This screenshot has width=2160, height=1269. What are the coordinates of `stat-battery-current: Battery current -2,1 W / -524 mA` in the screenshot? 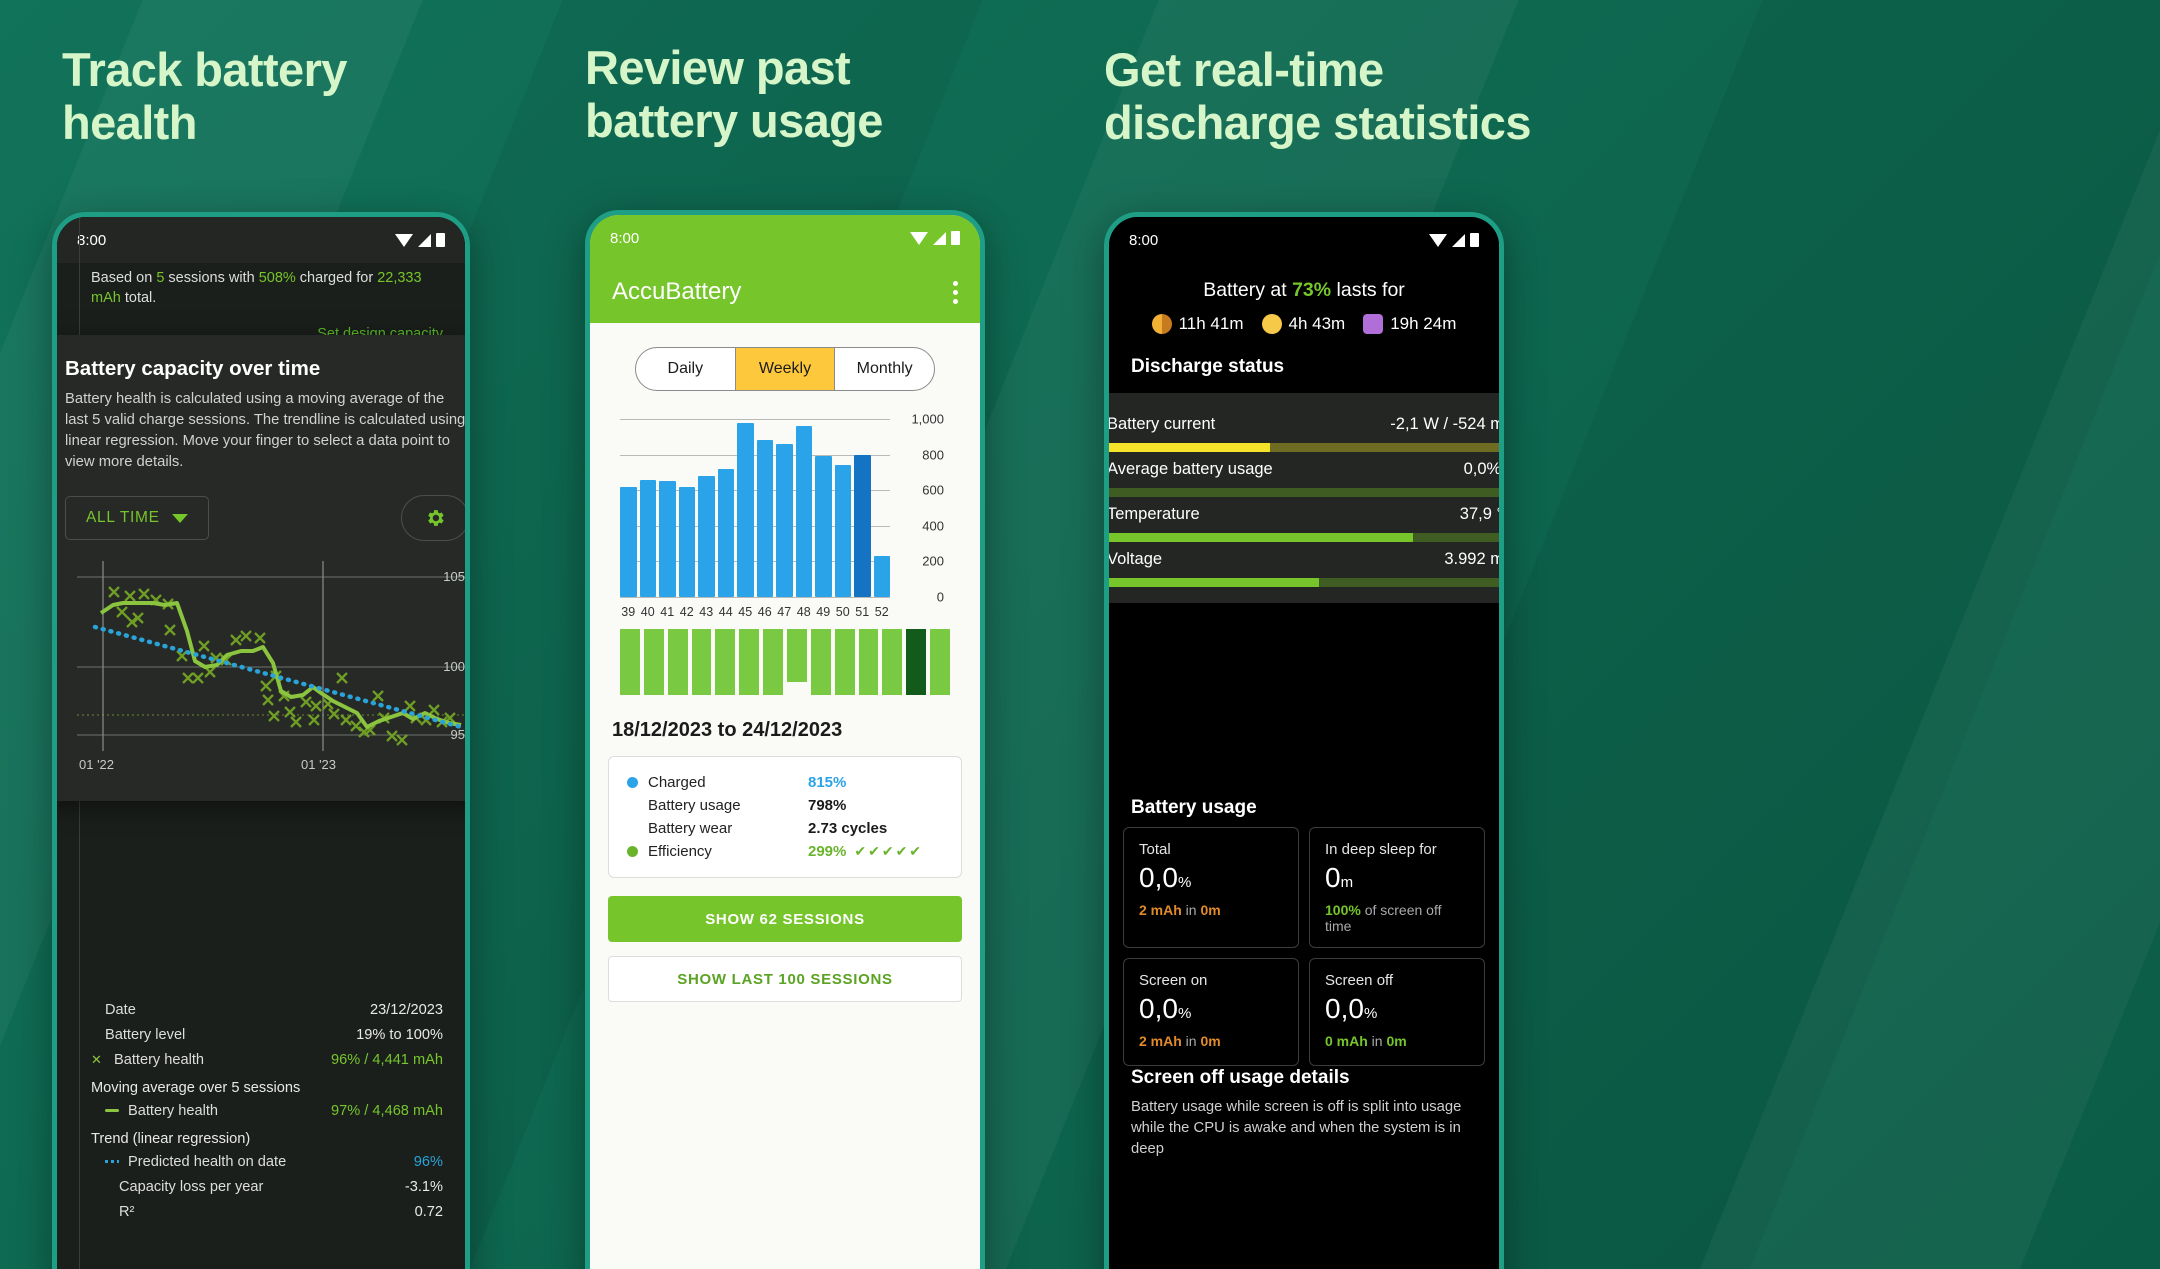 It's located at (1306, 429).